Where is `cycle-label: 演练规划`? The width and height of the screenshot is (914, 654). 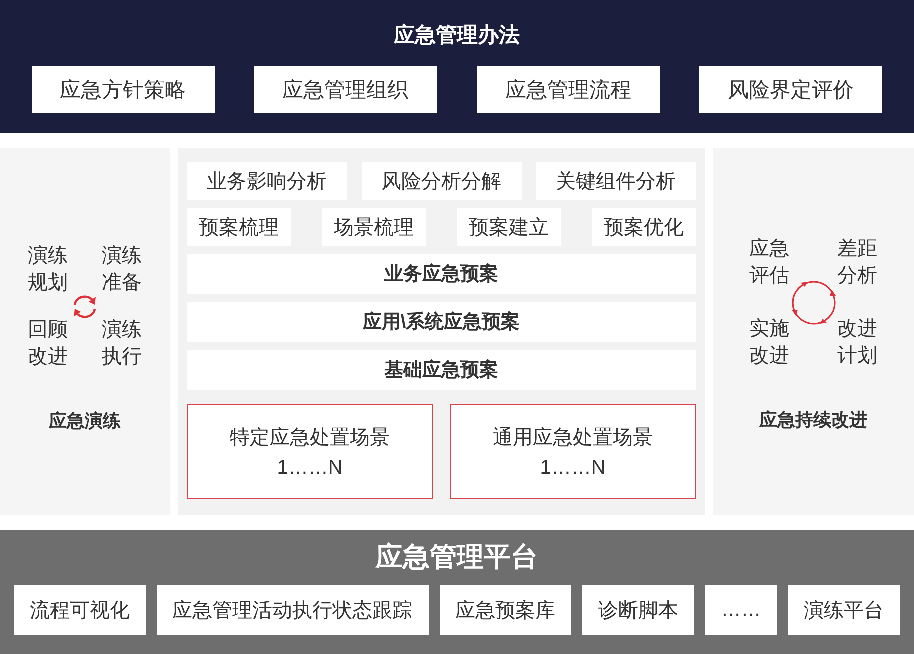
cycle-label: 演练规划 is located at coordinates (48, 270).